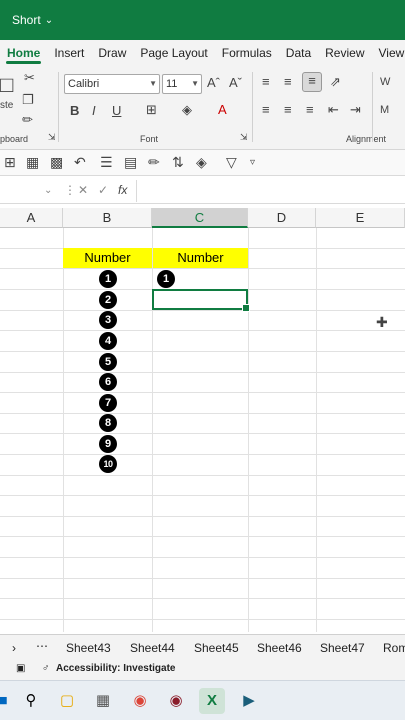 This screenshot has height=720, width=405. What do you see at coordinates (288, 81) in the screenshot?
I see `align-middle-icon: ≡` at bounding box center [288, 81].